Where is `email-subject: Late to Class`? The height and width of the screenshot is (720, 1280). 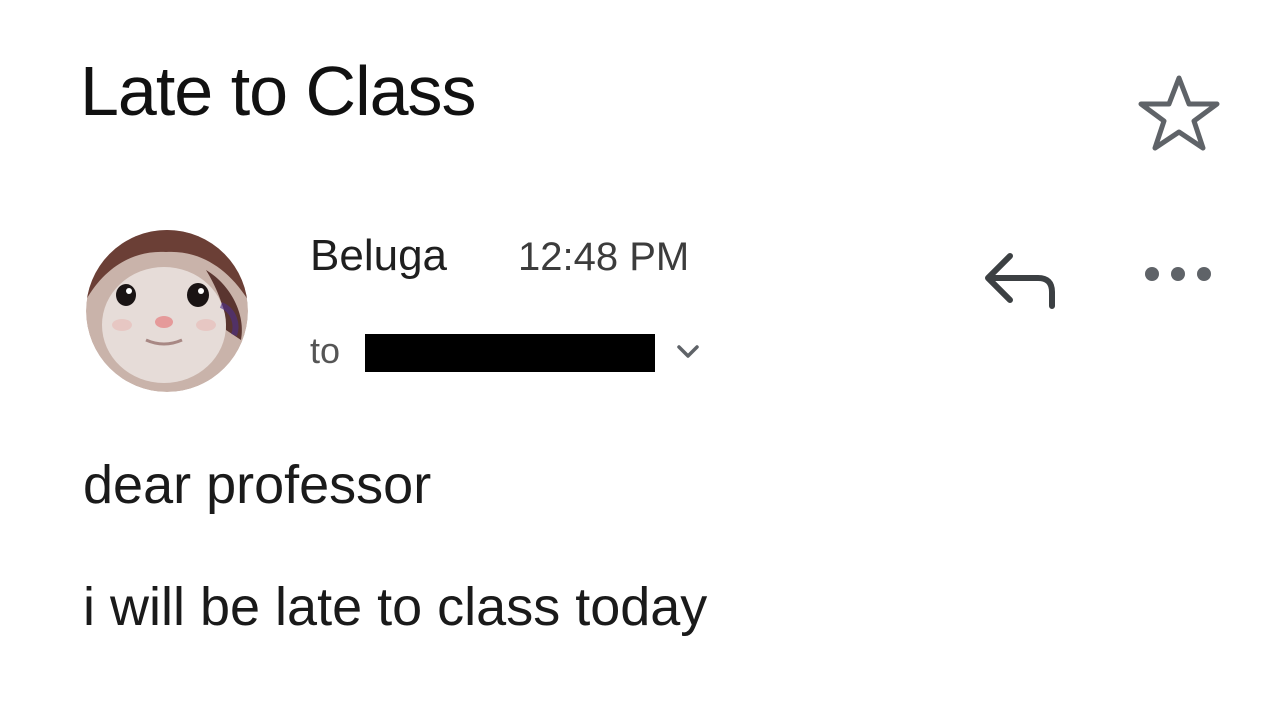 email-subject: Late to Class is located at coordinates (278, 91).